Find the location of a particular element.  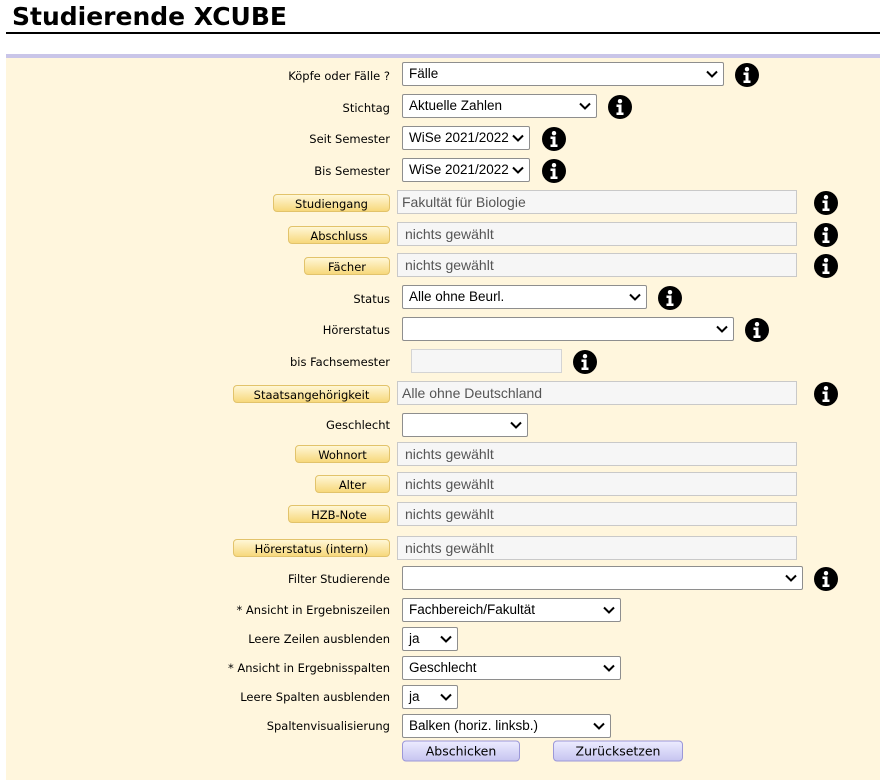

faecher-field: nichts gewählt is located at coordinates (597, 265).